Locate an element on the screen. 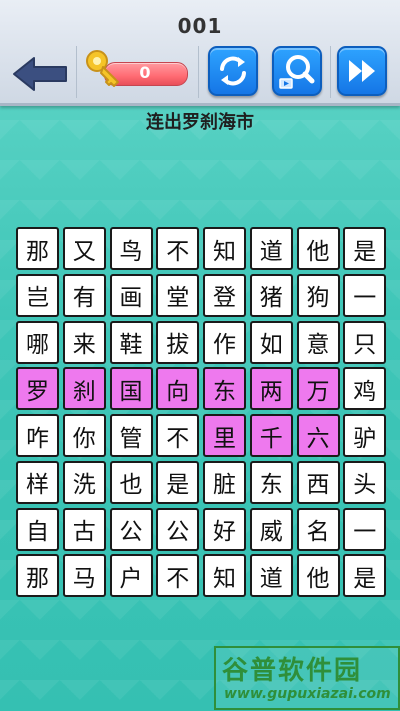  hint-search-button is located at coordinates (297, 71).